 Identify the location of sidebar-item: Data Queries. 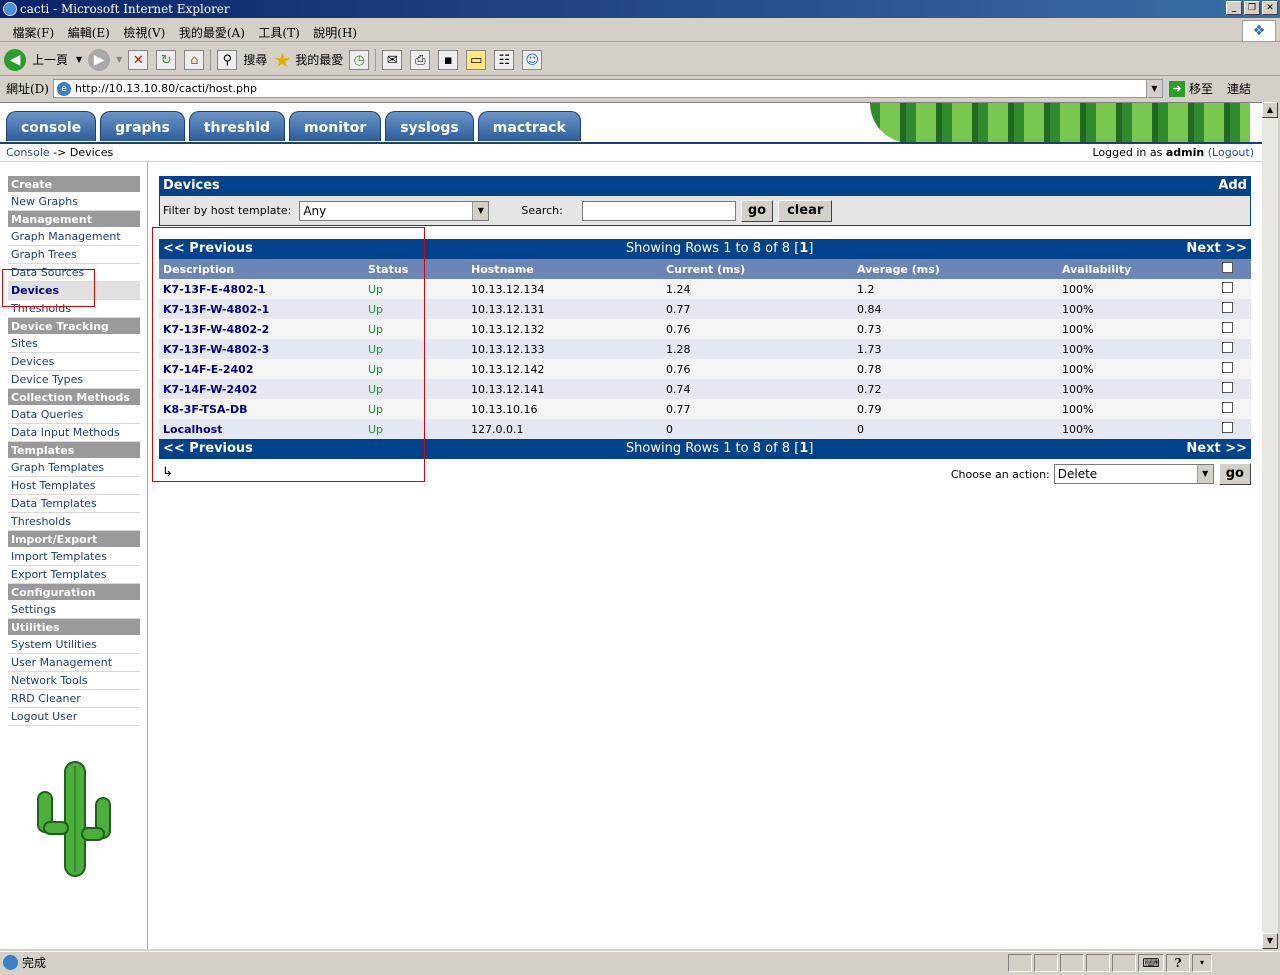
(74, 415).